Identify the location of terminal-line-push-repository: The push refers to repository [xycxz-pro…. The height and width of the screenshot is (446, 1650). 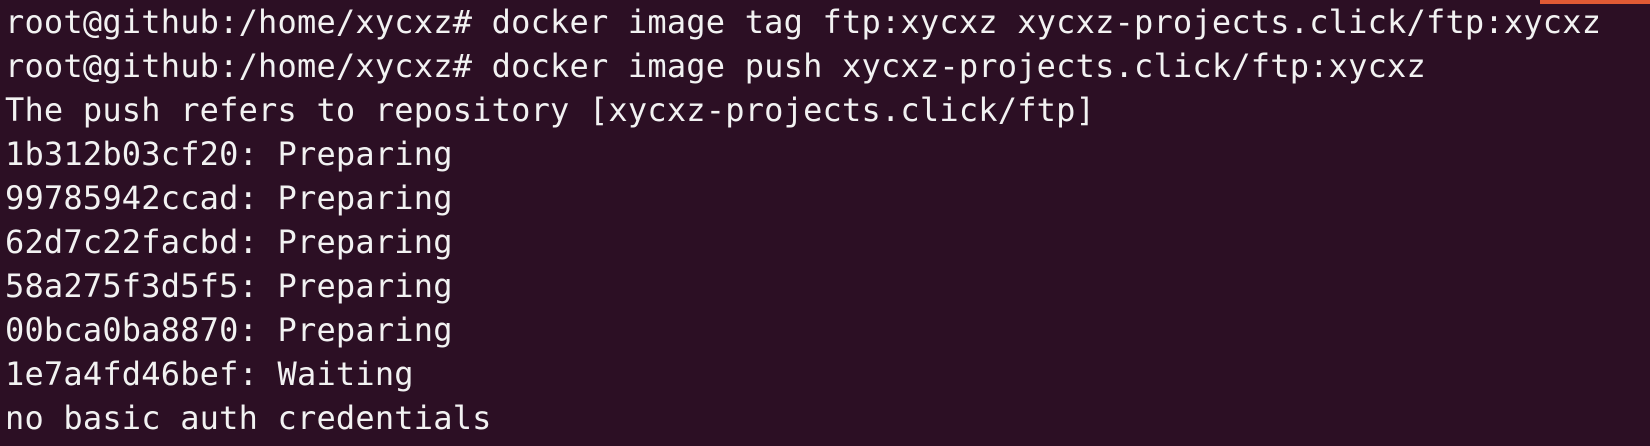
(550, 110).